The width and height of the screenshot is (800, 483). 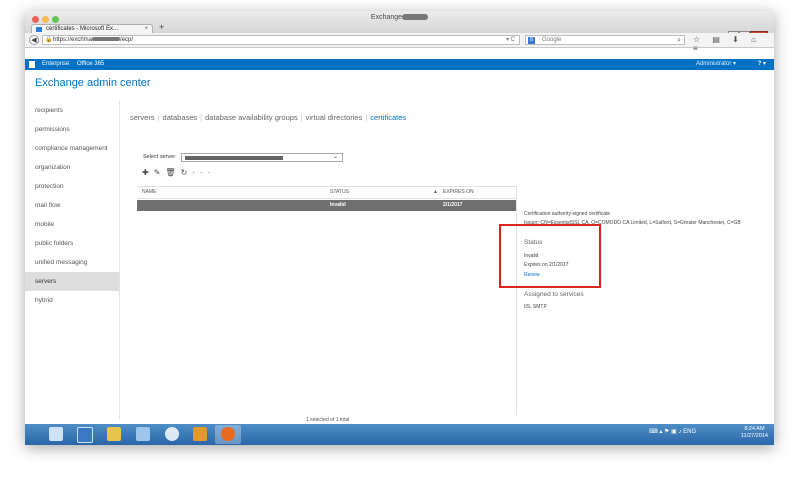 I want to click on powershell-icon, so click(x=85, y=435).